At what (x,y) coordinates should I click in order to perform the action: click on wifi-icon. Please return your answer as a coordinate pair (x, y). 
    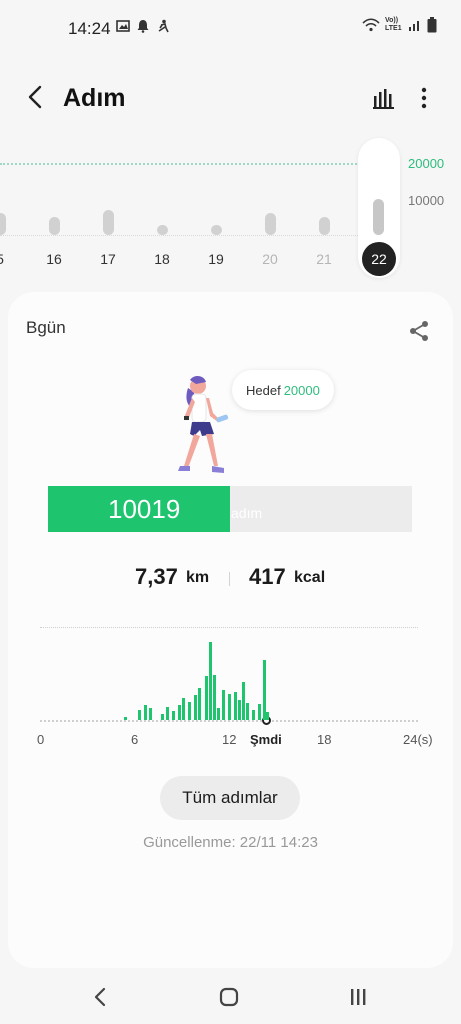
    Looking at the image, I should click on (371, 25).